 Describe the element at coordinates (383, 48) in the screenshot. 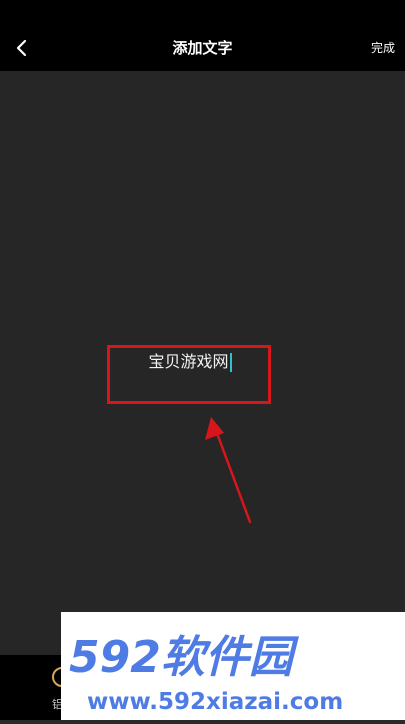

I see `done-button: 完成` at that location.